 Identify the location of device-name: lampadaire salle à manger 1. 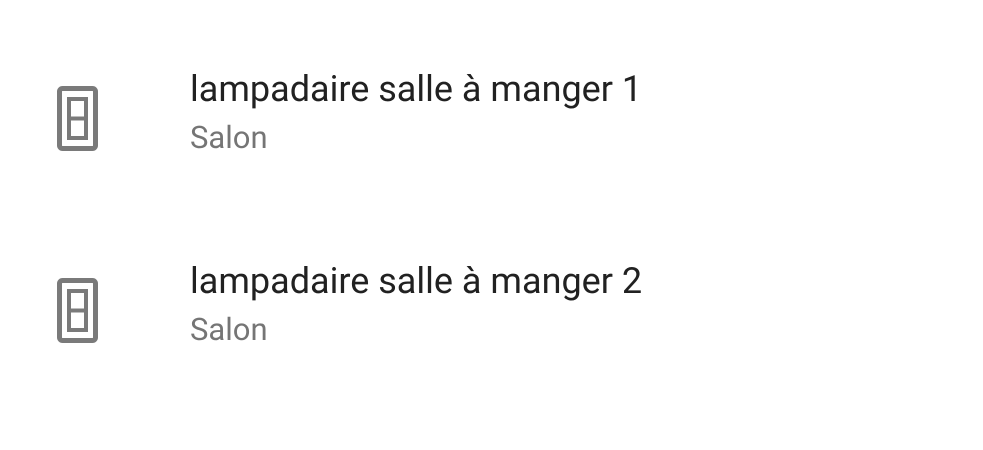
(416, 89).